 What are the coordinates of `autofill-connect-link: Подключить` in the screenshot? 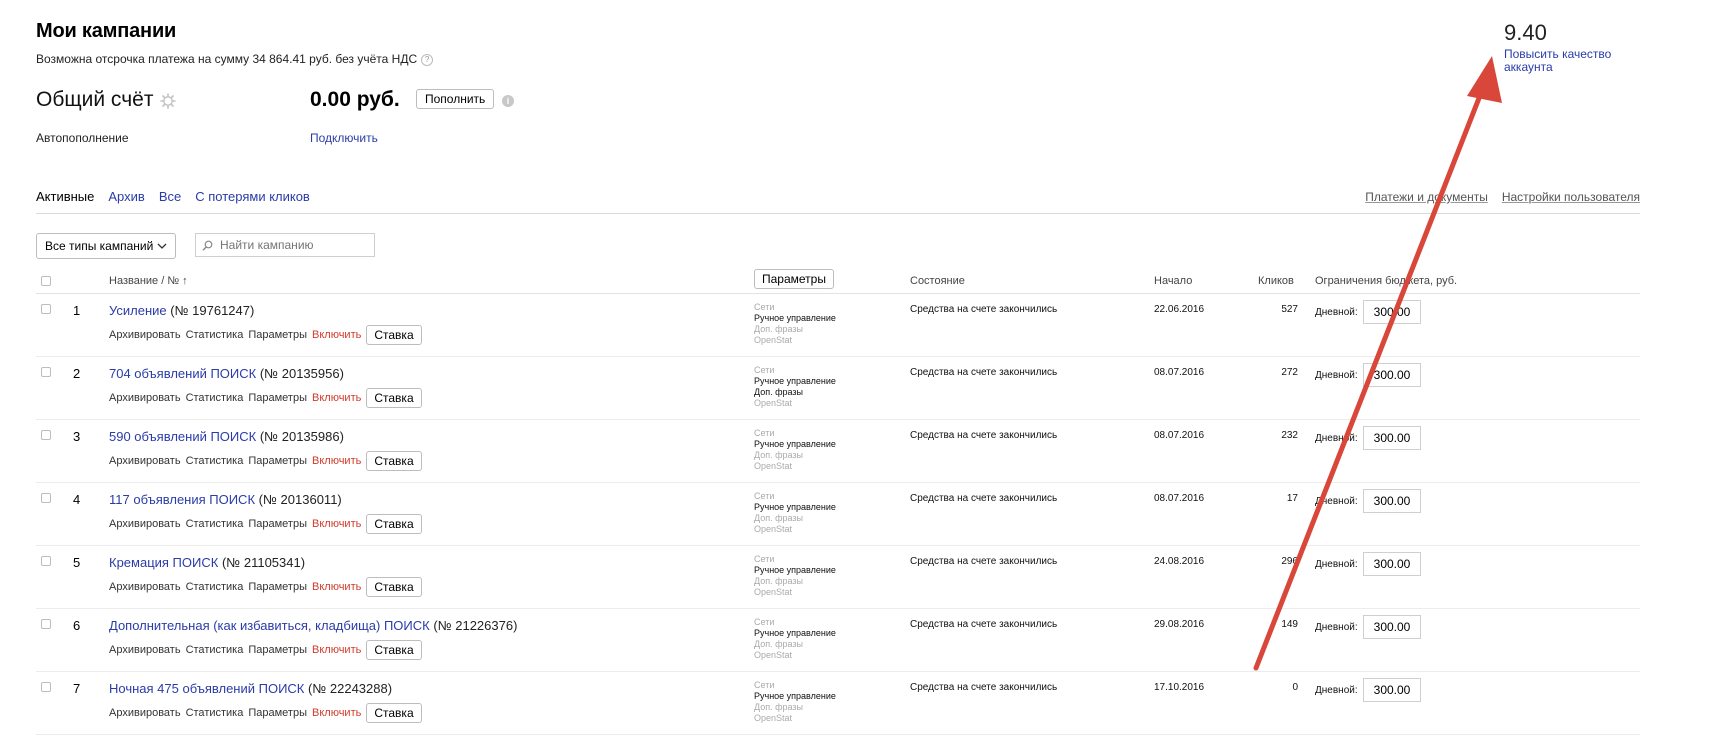 It's located at (344, 138).